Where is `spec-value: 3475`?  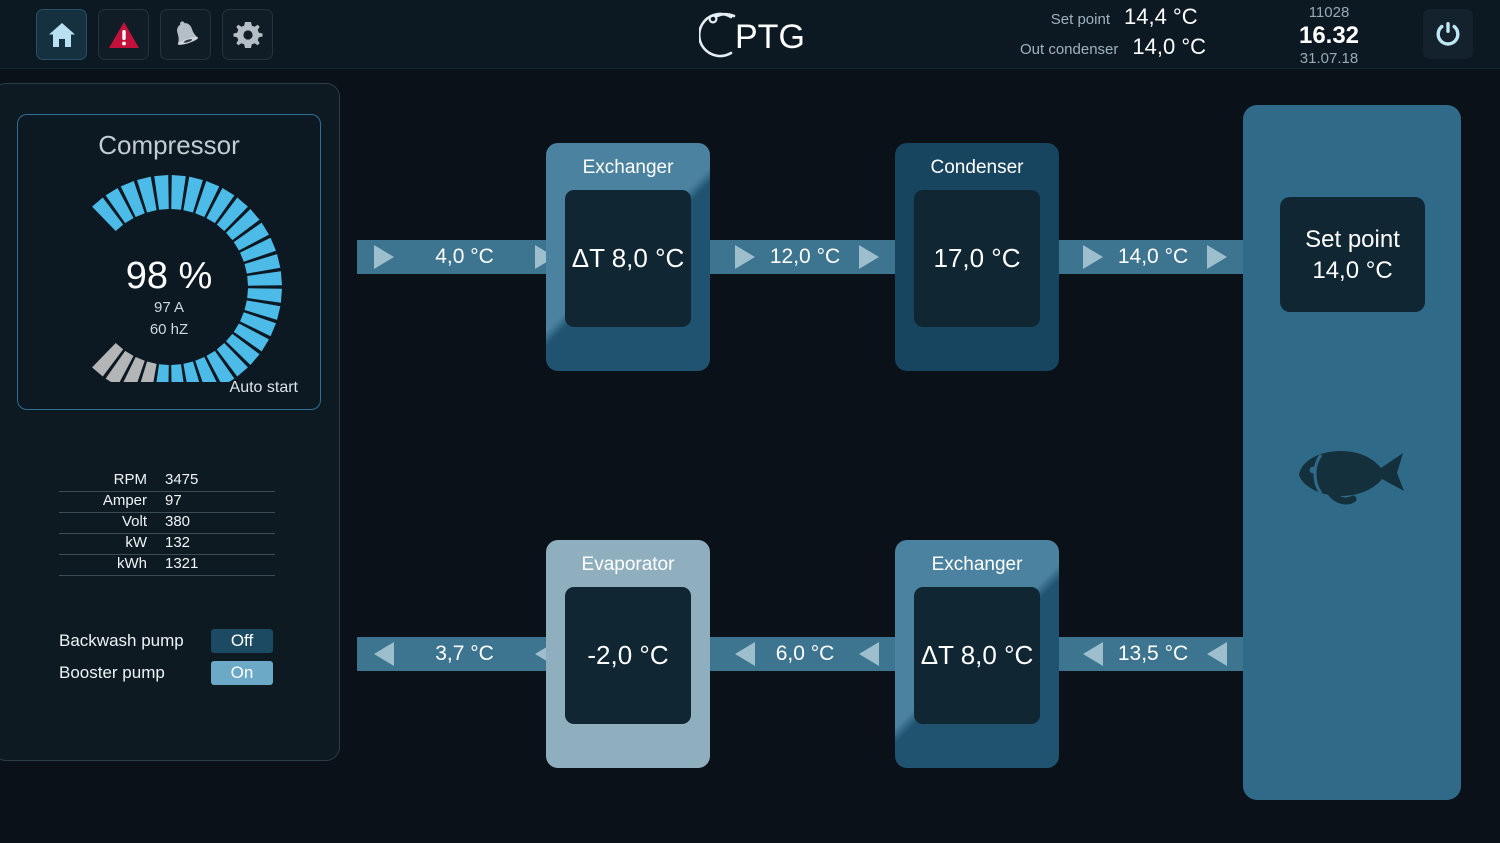 spec-value: 3475 is located at coordinates (182, 479).